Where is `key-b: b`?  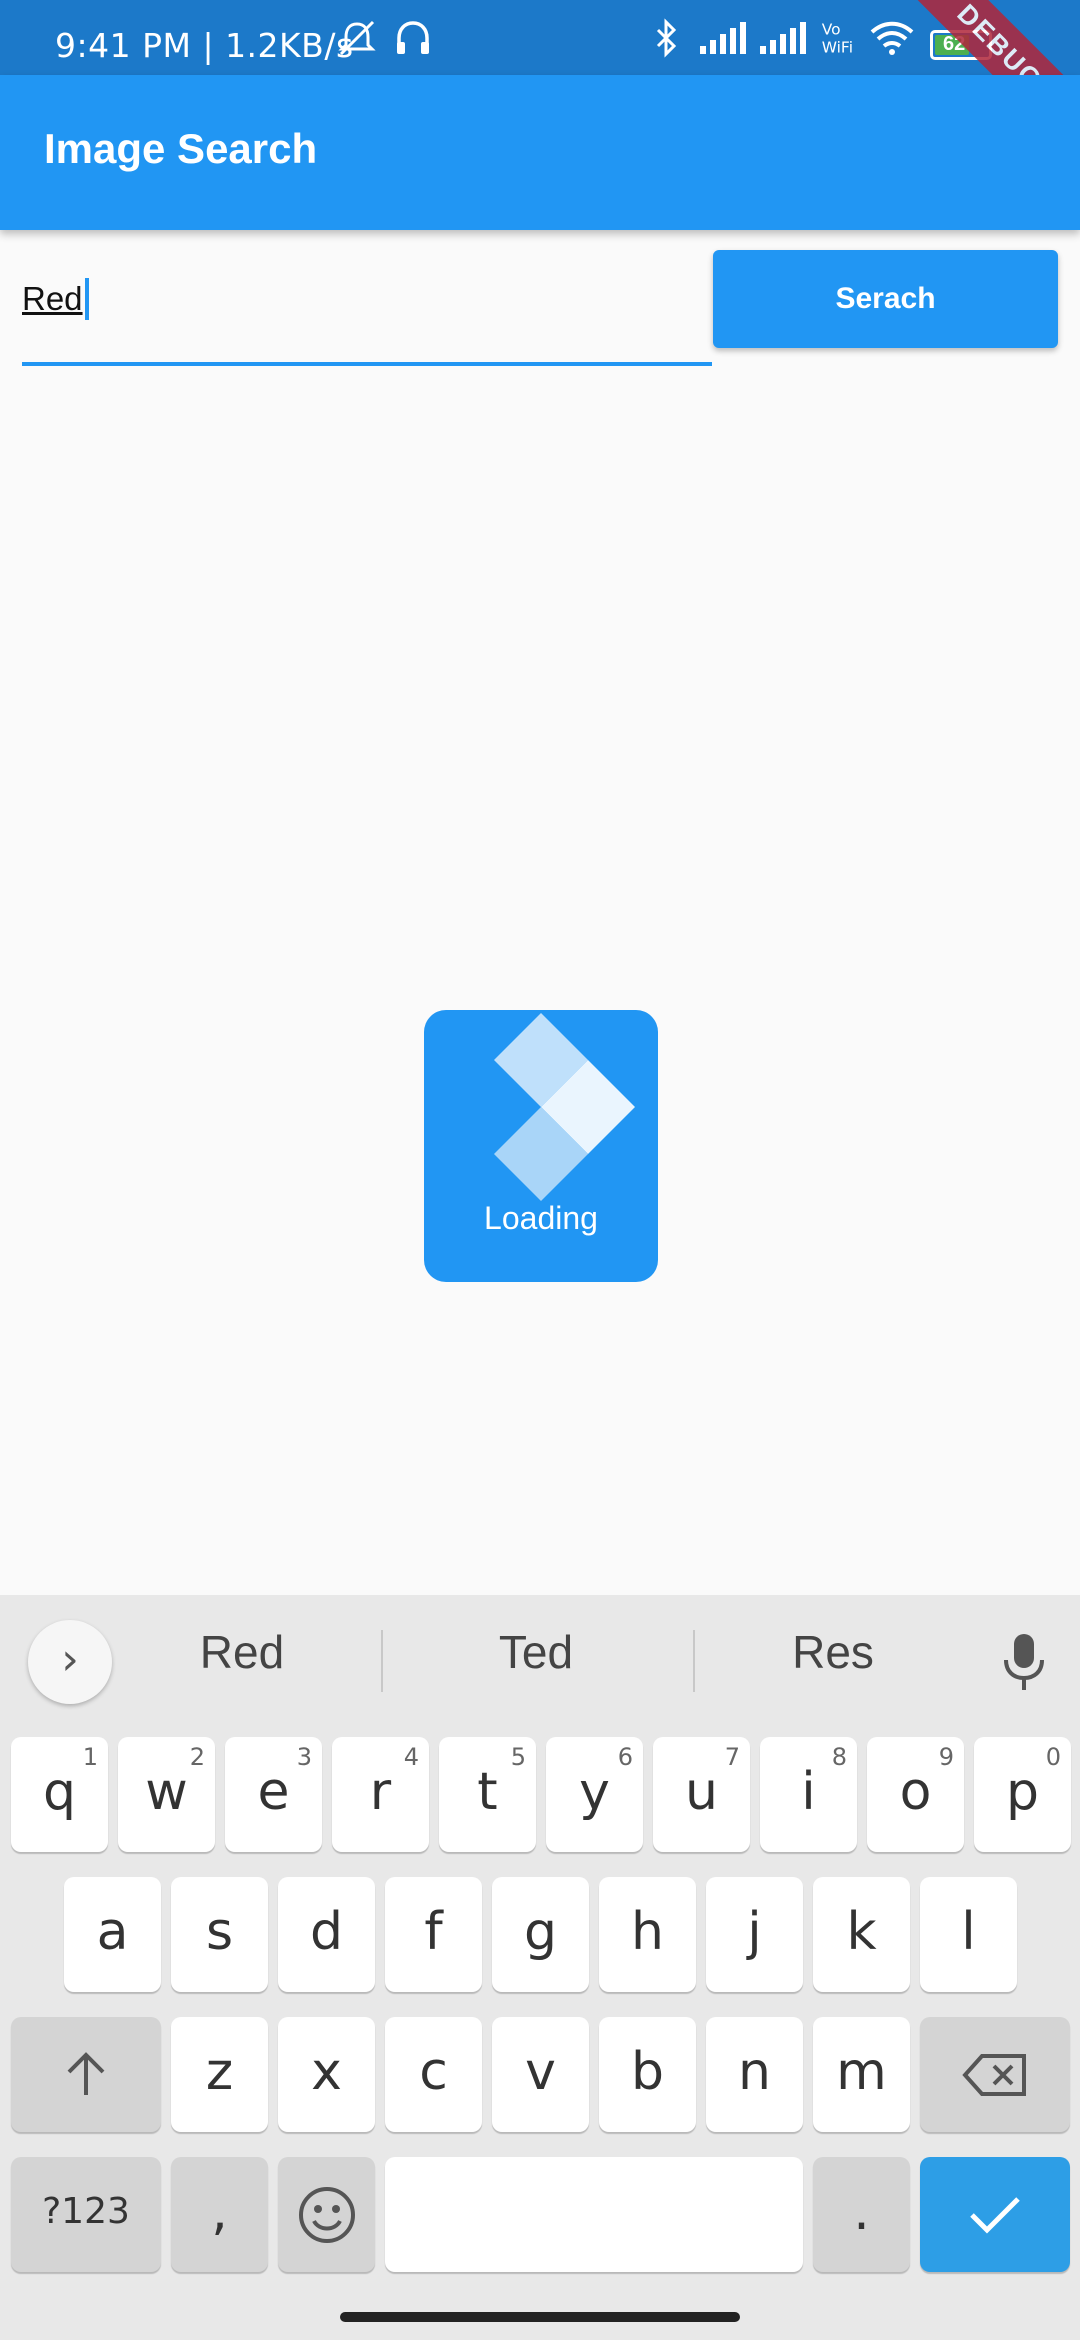
key-b: b is located at coordinates (647, 2074).